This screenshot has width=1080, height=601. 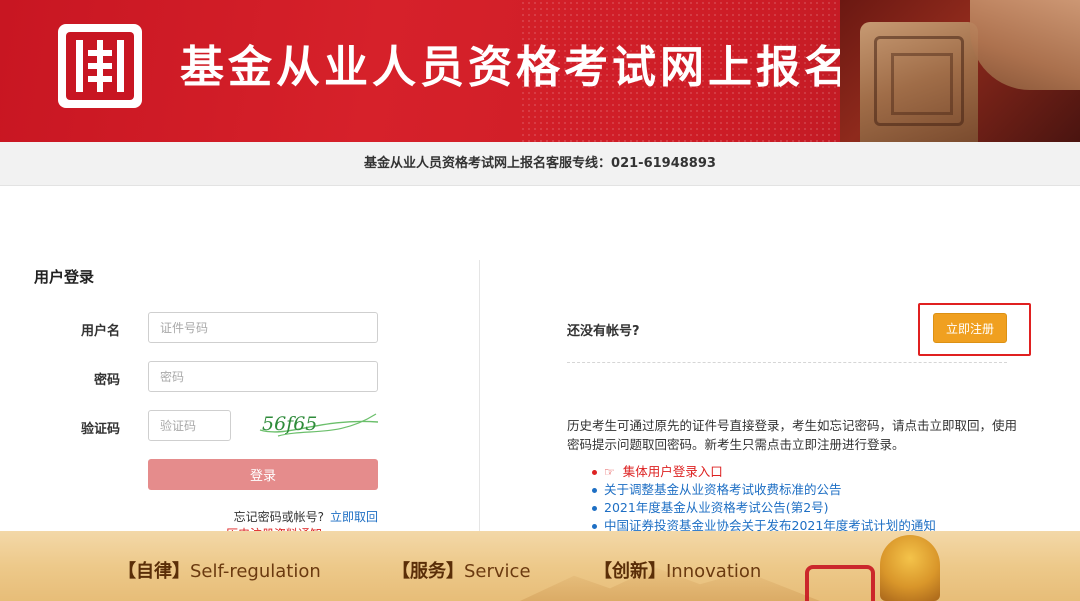 I want to click on golden-seal-icon, so click(x=910, y=568).